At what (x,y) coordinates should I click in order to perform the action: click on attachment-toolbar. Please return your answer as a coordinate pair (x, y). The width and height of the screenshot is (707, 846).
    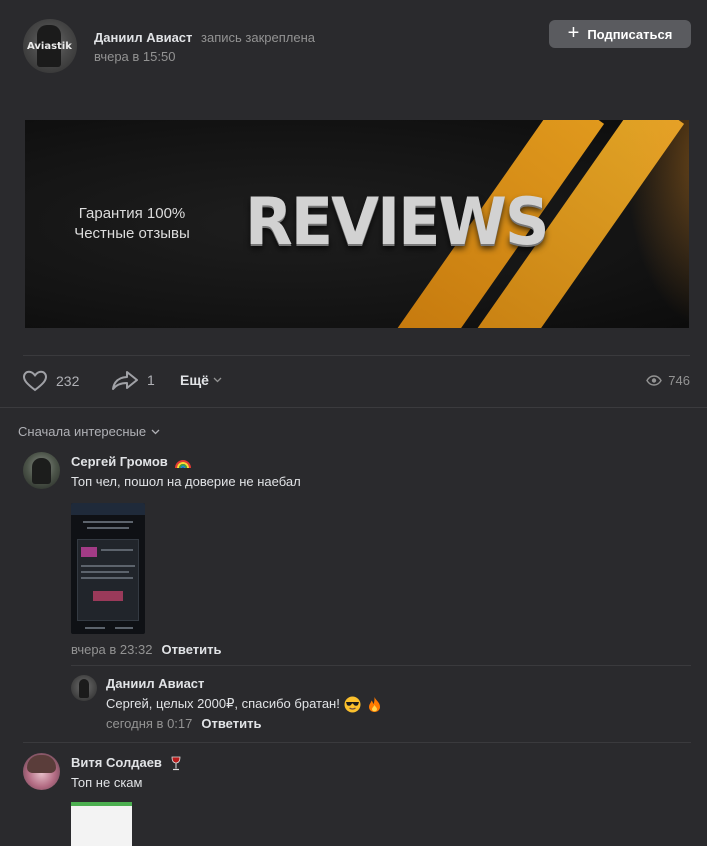
    Looking at the image, I should click on (108, 509).